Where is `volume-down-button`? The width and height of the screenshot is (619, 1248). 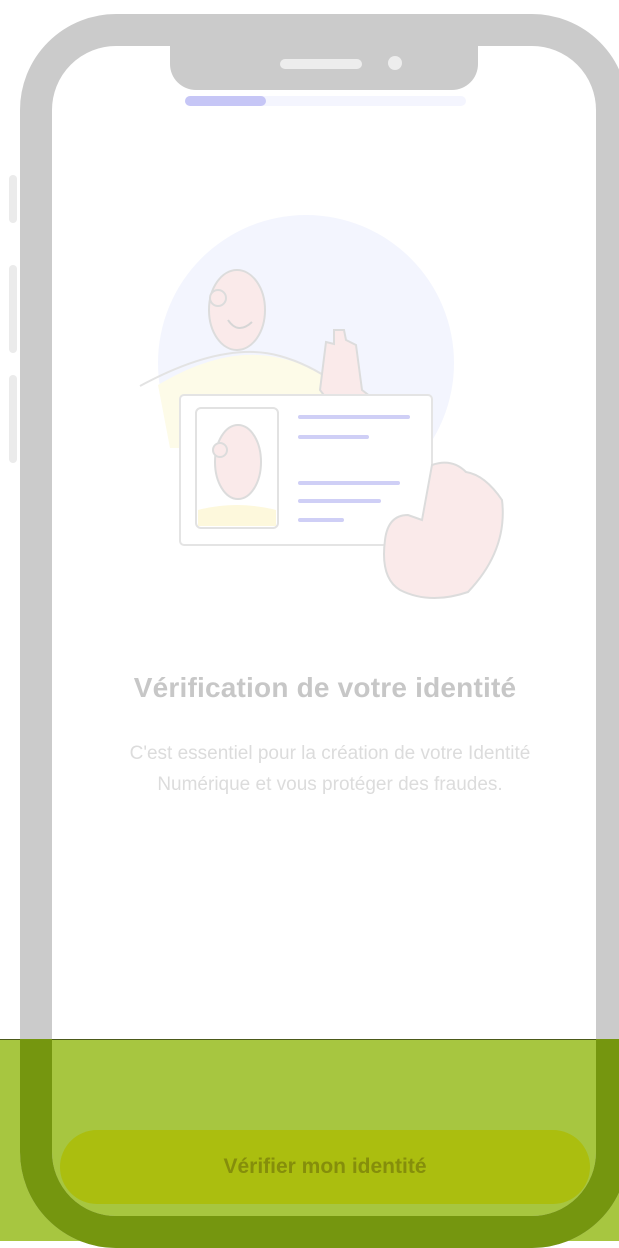 volume-down-button is located at coordinates (13, 419).